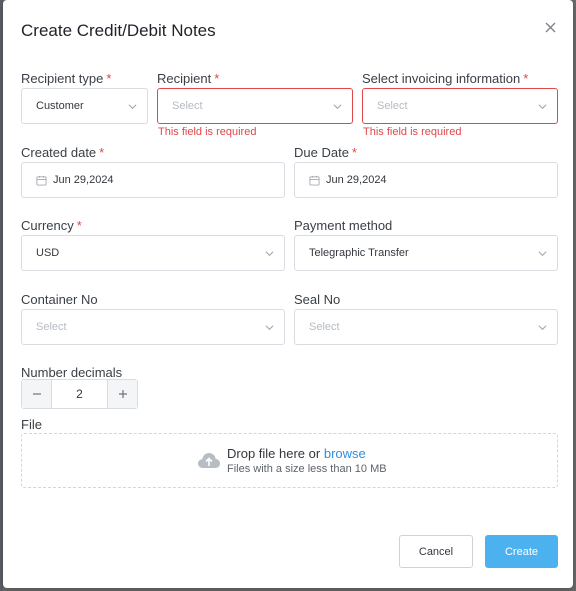 Image resolution: width=576 pixels, height=591 pixels. I want to click on file-label-text: File, so click(31, 424).